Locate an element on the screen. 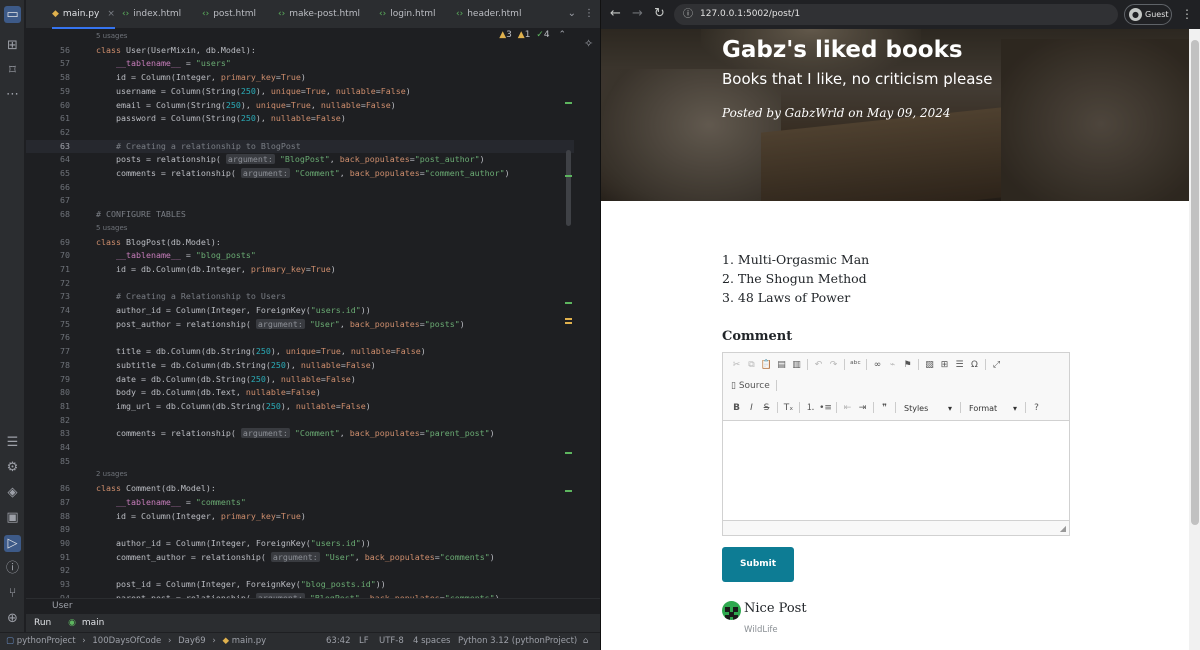 The image size is (1200, 650). page-scrollbar-thumb is located at coordinates (1195, 282).